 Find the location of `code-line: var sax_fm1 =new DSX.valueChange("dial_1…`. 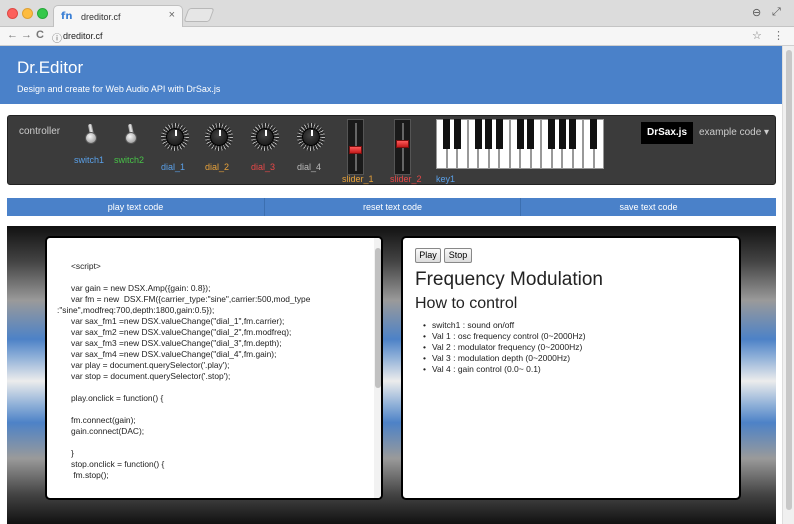

code-line: var sax_fm1 =new DSX.valueChange("dial_1… is located at coordinates (178, 321).